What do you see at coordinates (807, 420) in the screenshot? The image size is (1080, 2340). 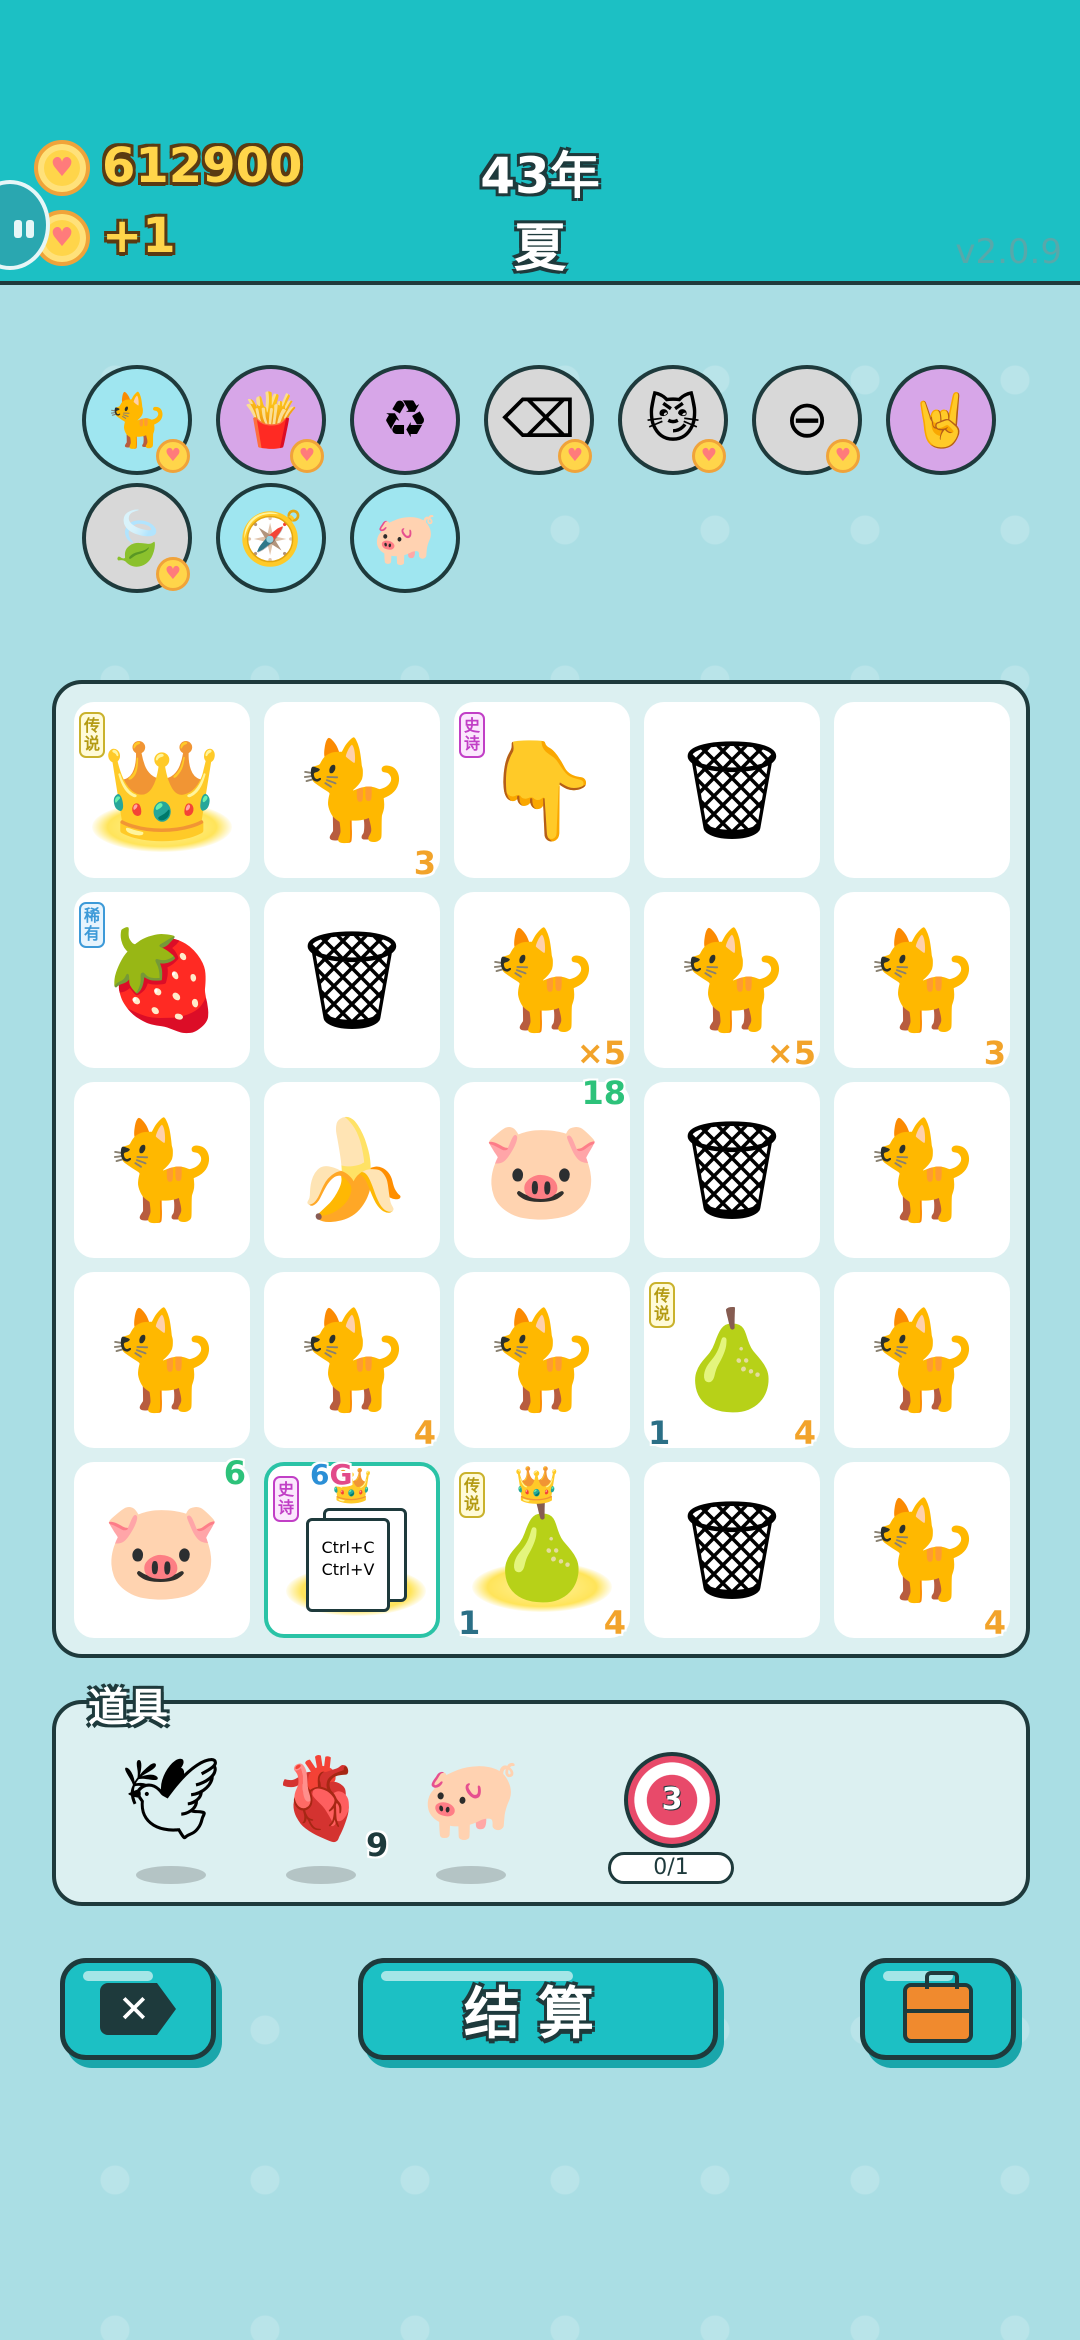 I see `relic-minus-icon: ⊖ ♥` at bounding box center [807, 420].